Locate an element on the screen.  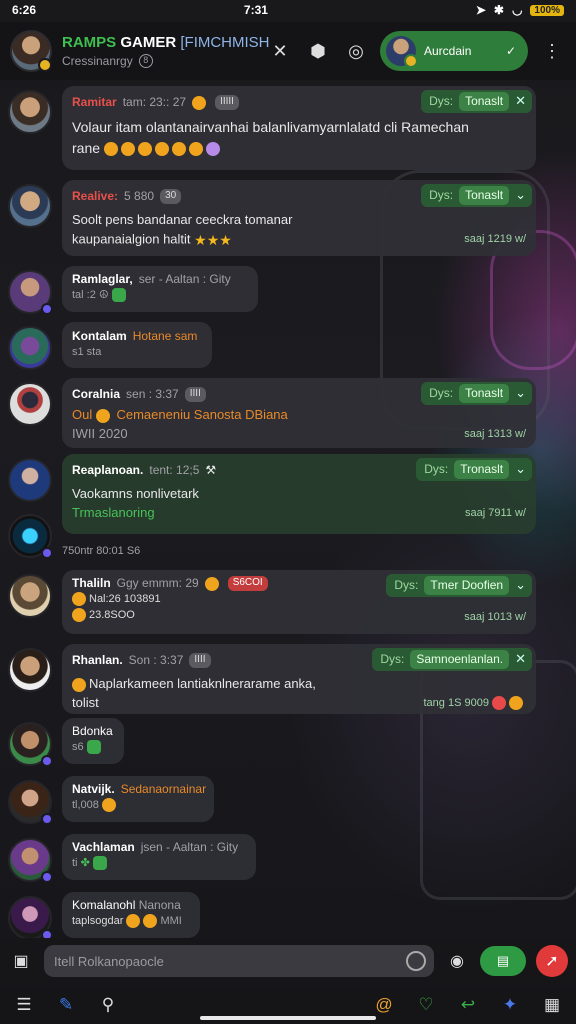
message-meta: Son : 3:37 is located at coordinates (156, 660).